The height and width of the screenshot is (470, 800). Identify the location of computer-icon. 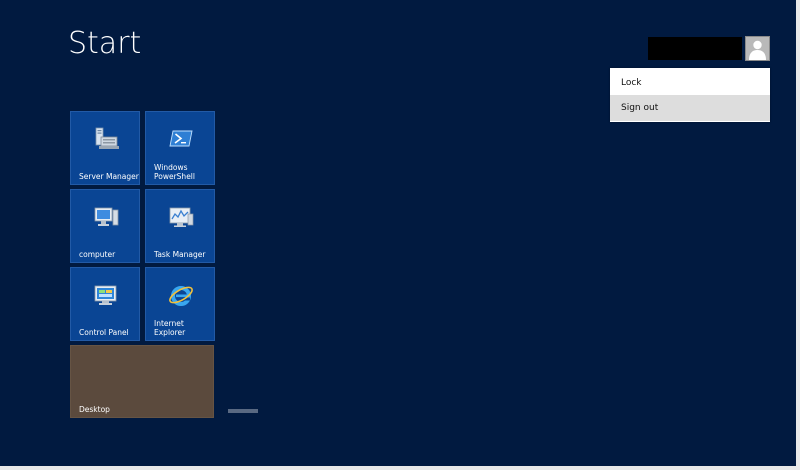
(106, 216).